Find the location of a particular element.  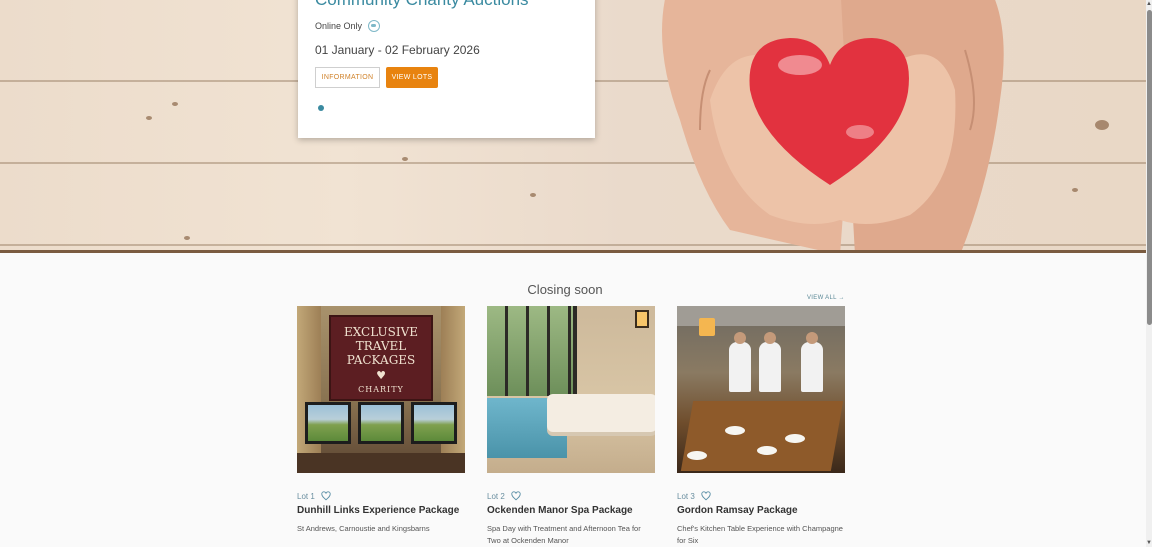

heart-icon: ♥ is located at coordinates (381, 375).